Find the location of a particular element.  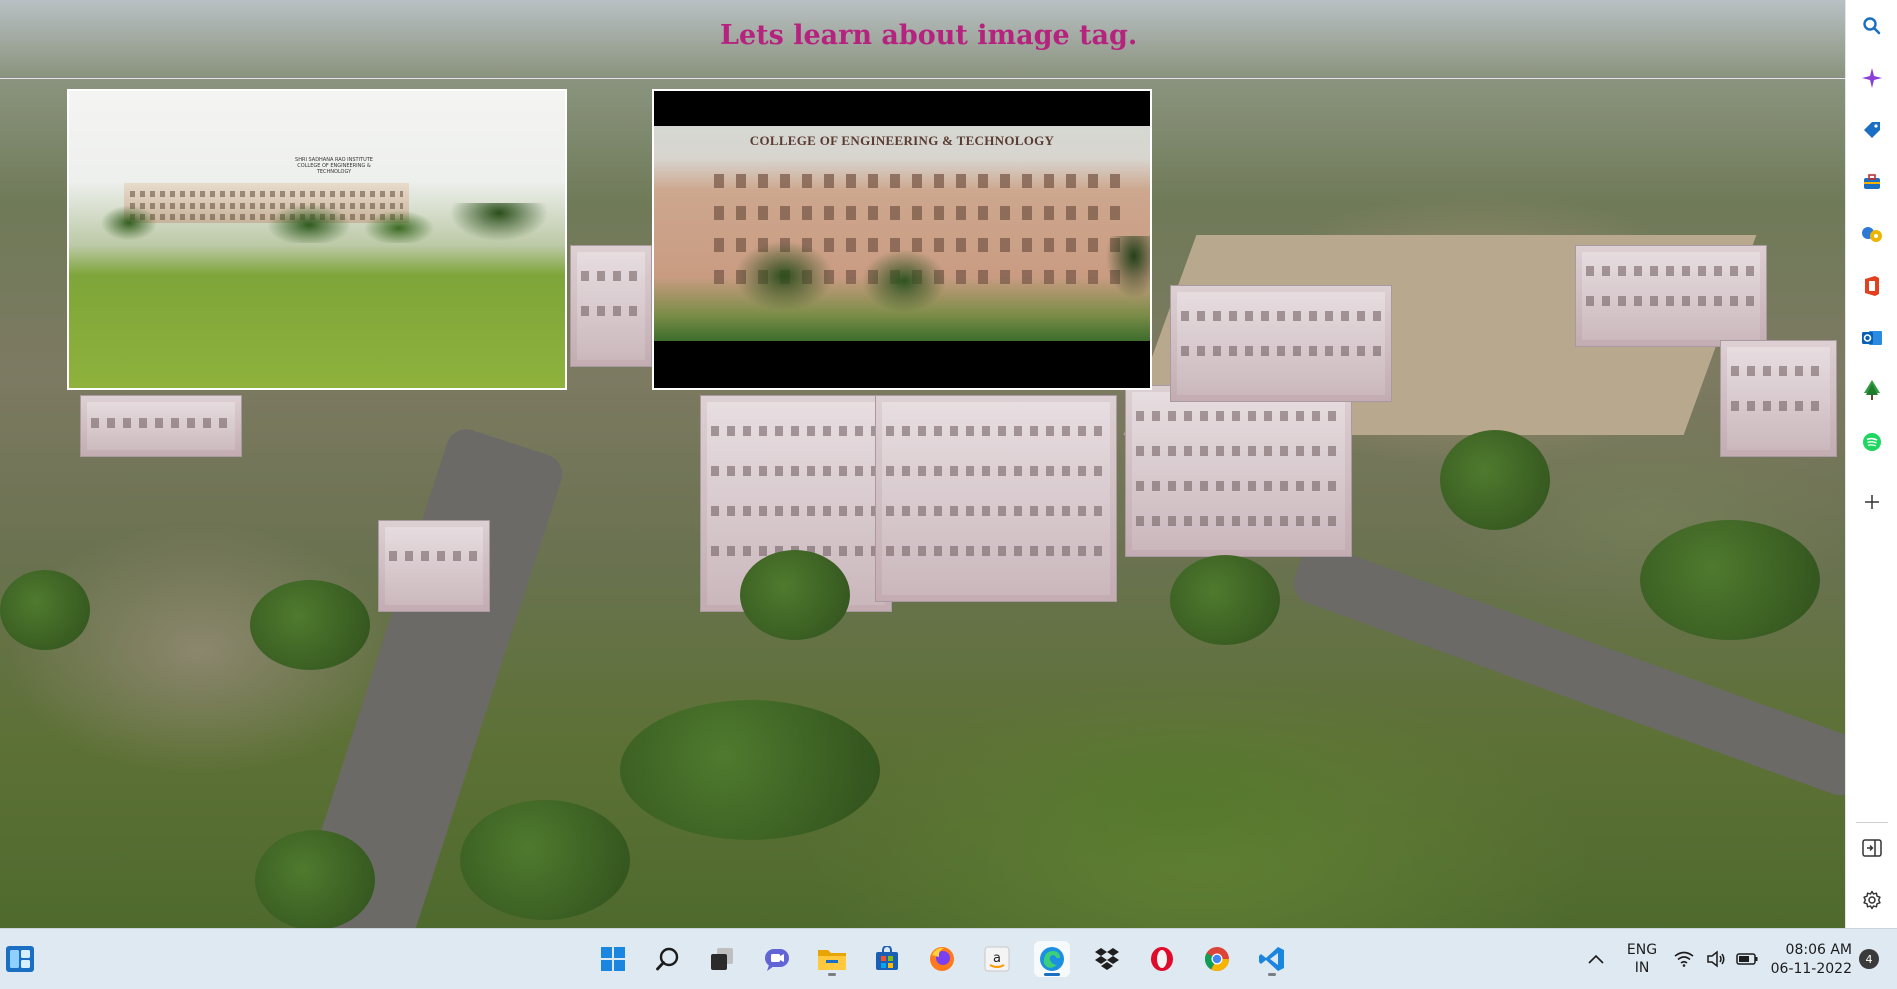

spotify-icon is located at coordinates (1872, 442).